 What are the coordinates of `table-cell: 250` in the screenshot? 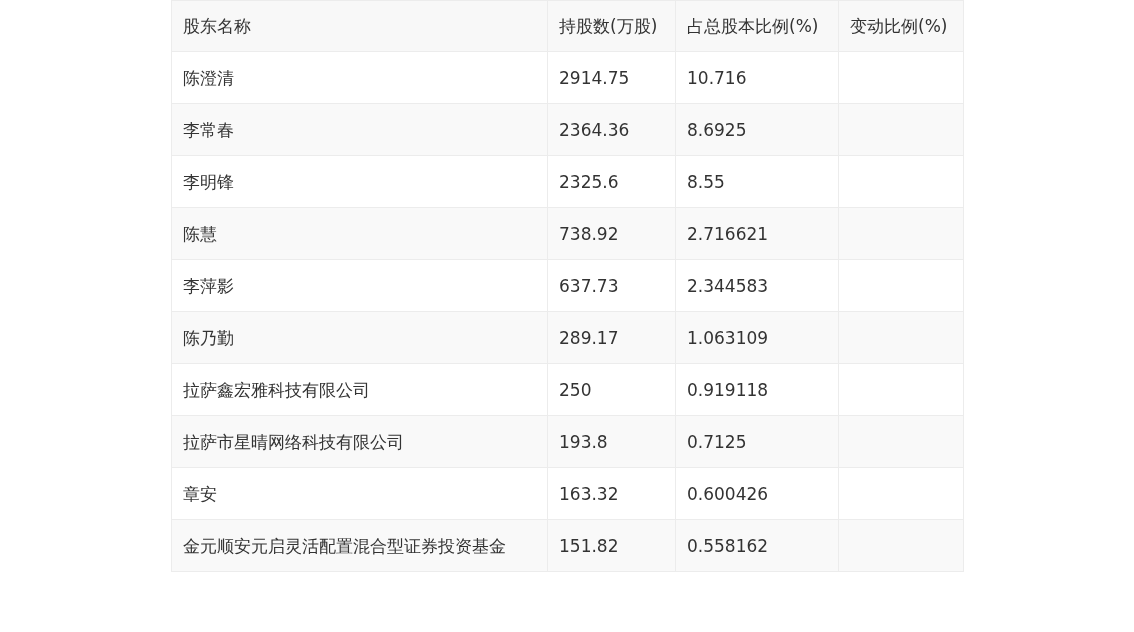 It's located at (611, 389).